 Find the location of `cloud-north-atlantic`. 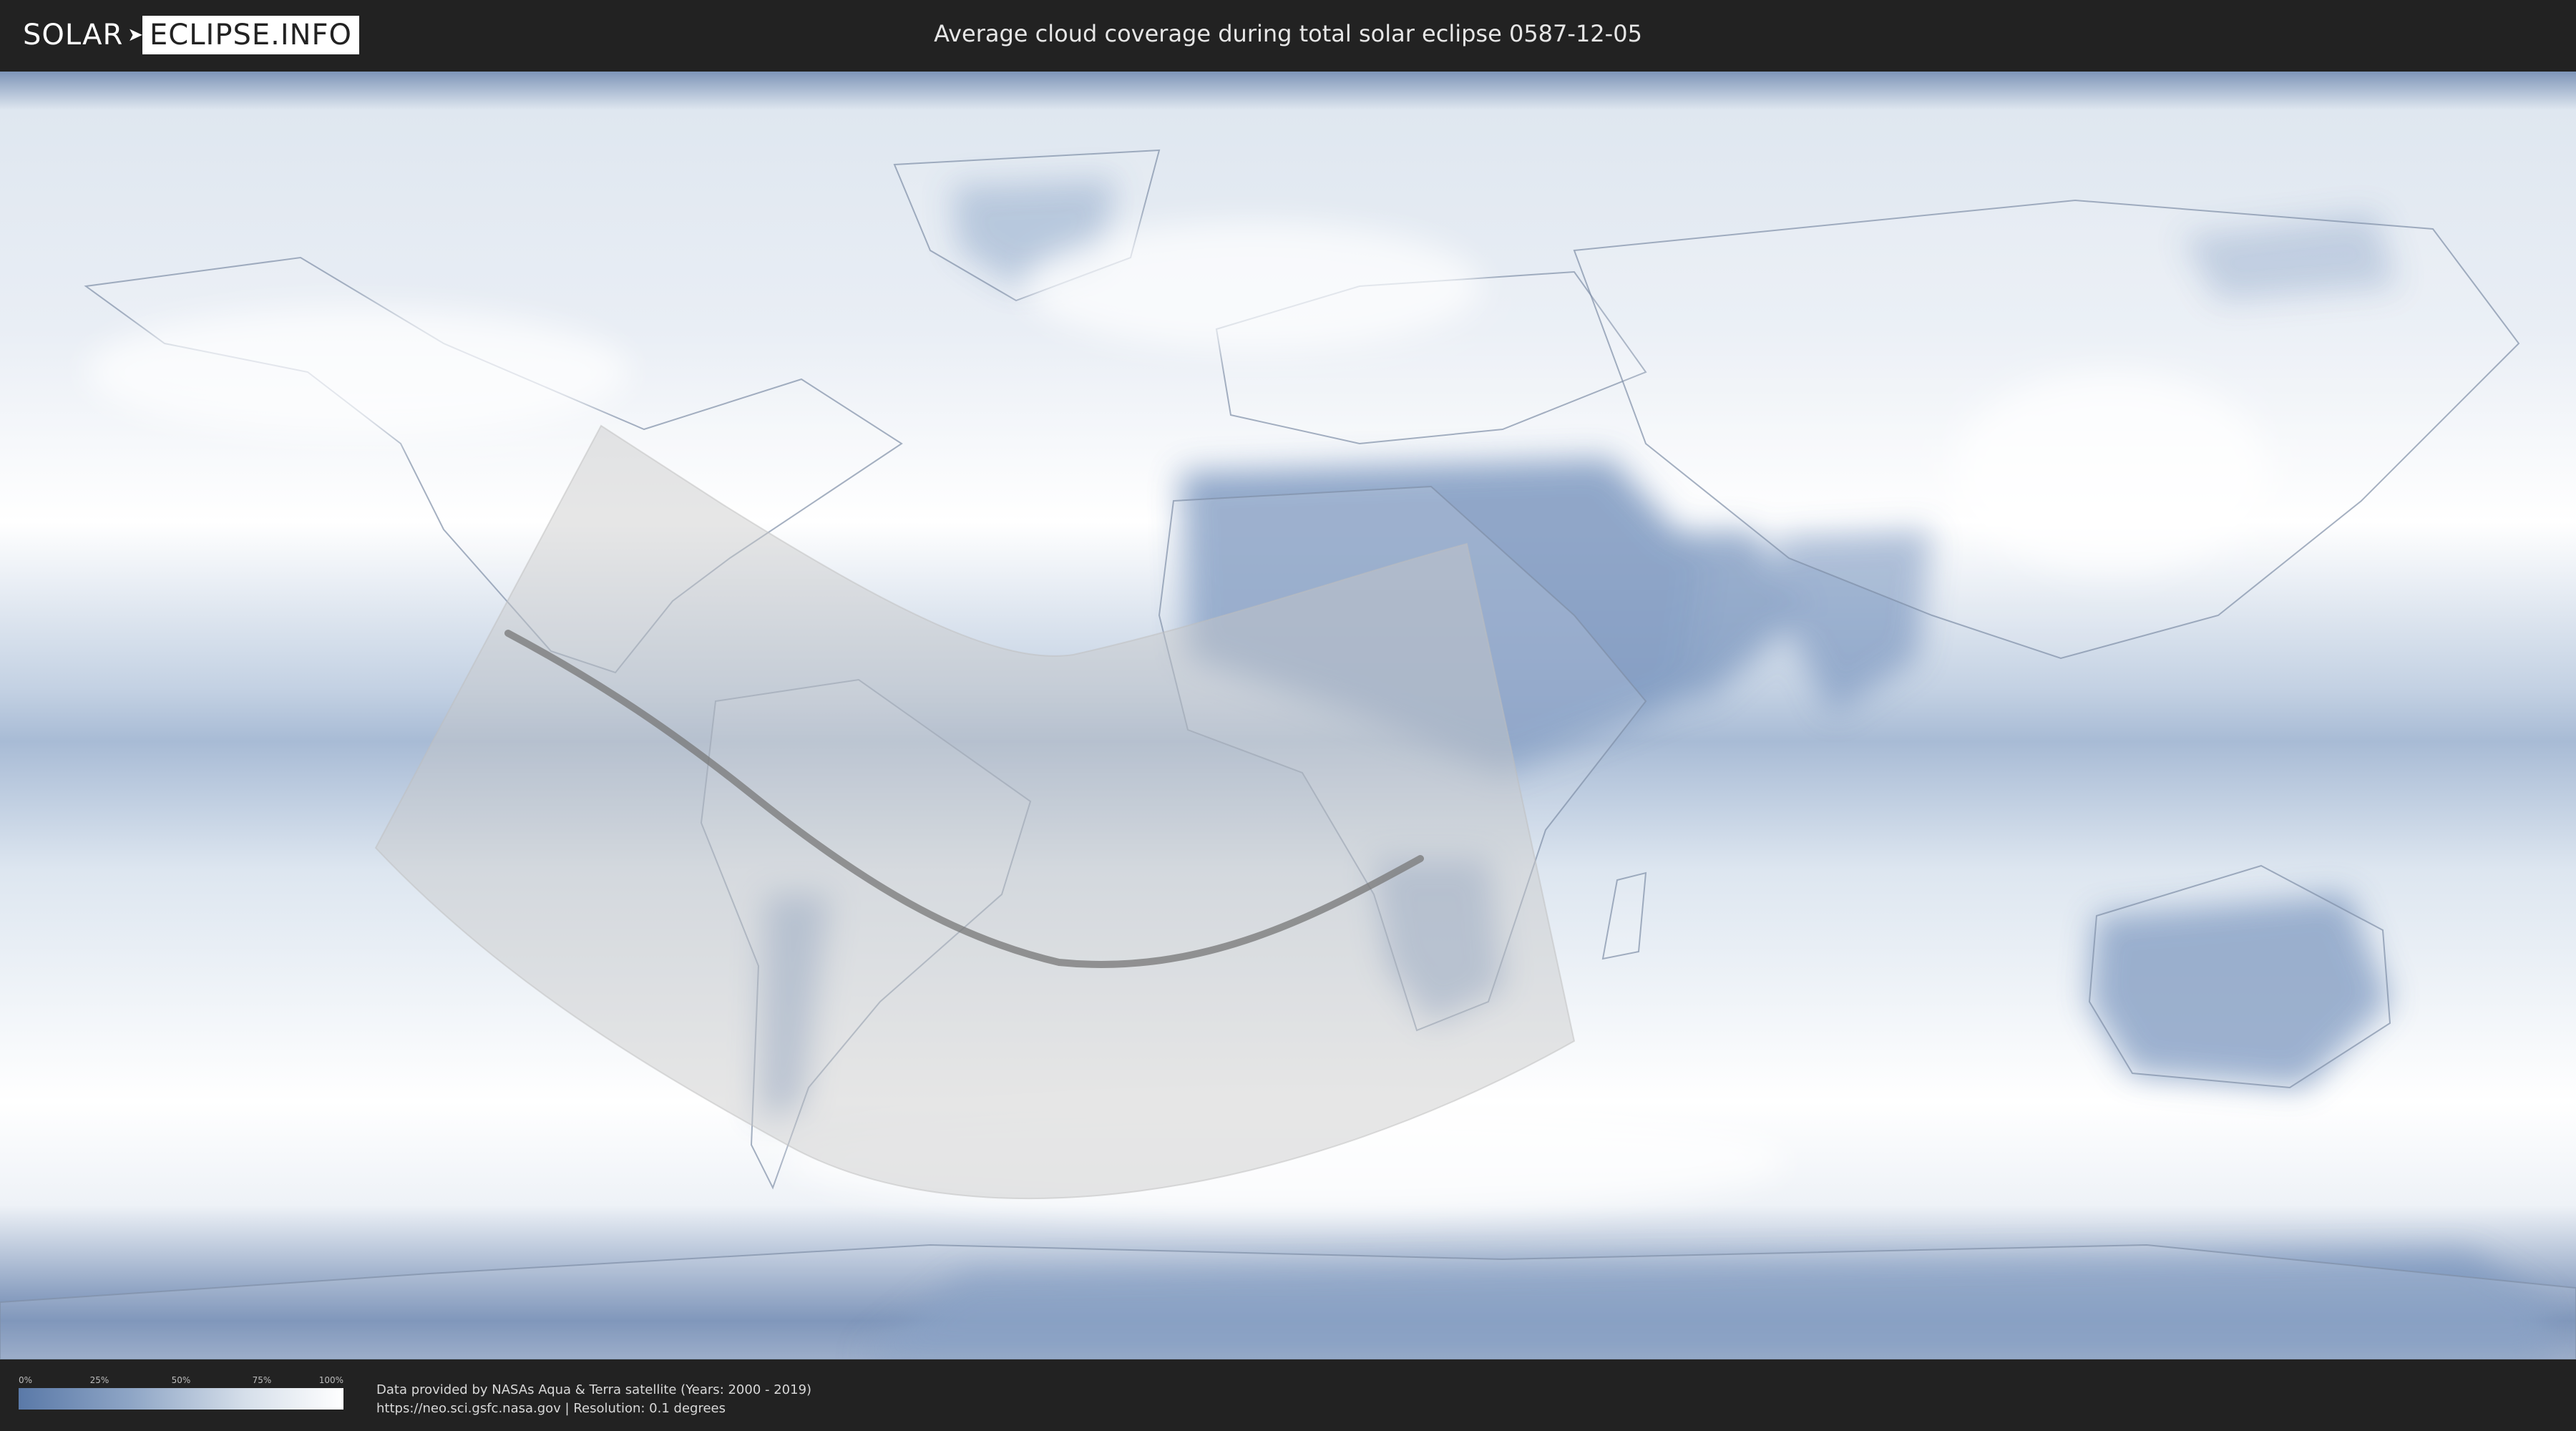

cloud-north-atlantic is located at coordinates (1252, 286).